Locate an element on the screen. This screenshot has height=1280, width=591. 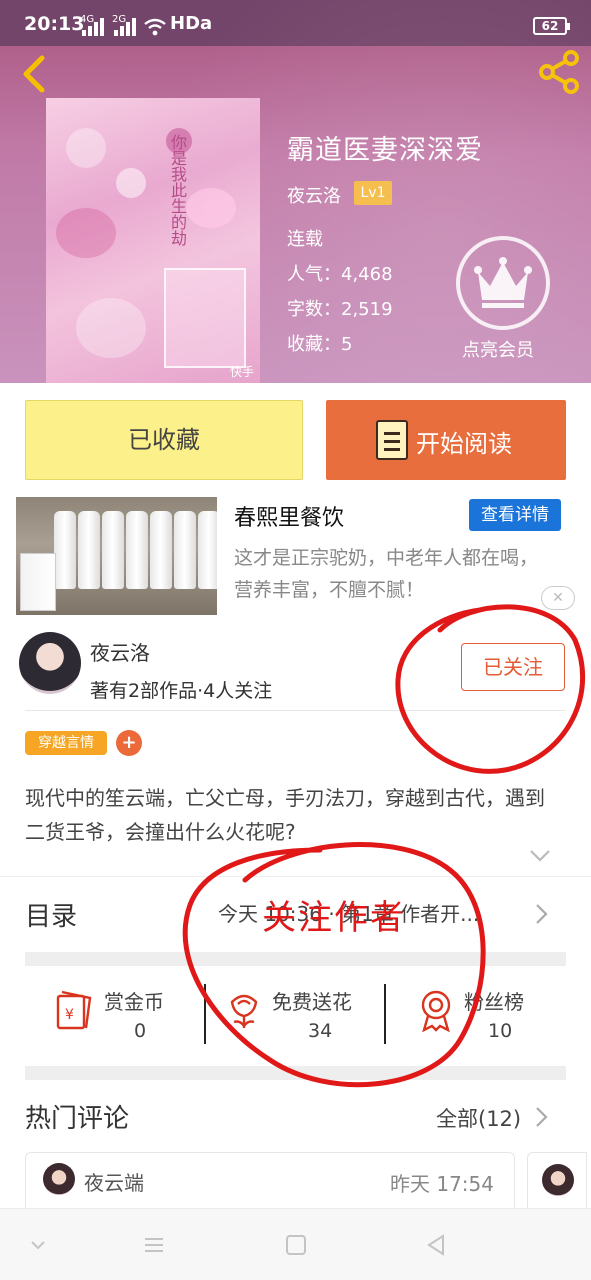
share-icon is located at coordinates (559, 72).